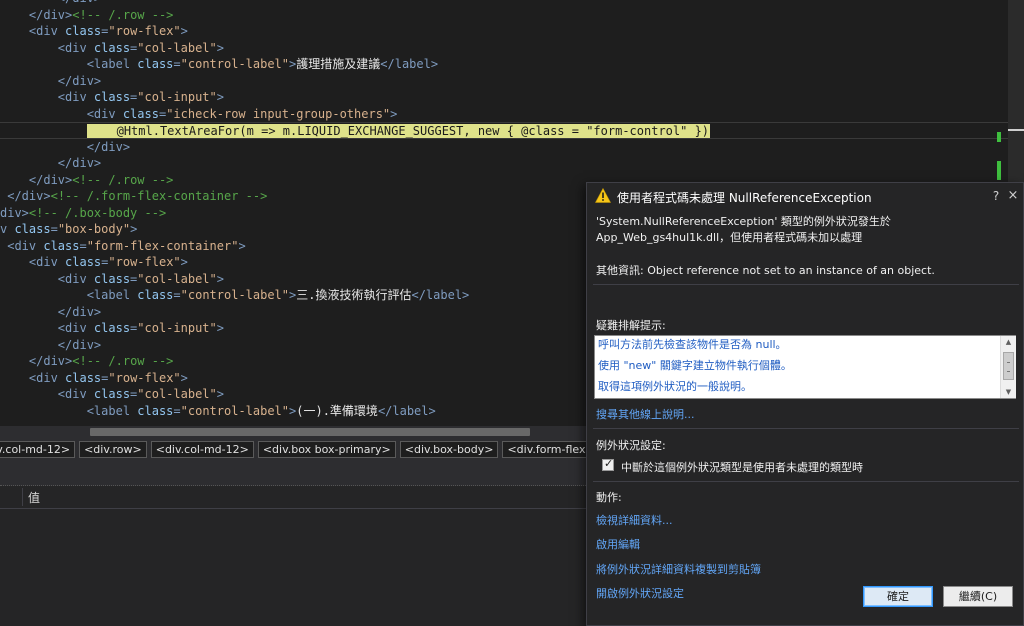  Describe the element at coordinates (618, 544) in the screenshot. I see `enable-editing-link: 啟用編輯` at that location.